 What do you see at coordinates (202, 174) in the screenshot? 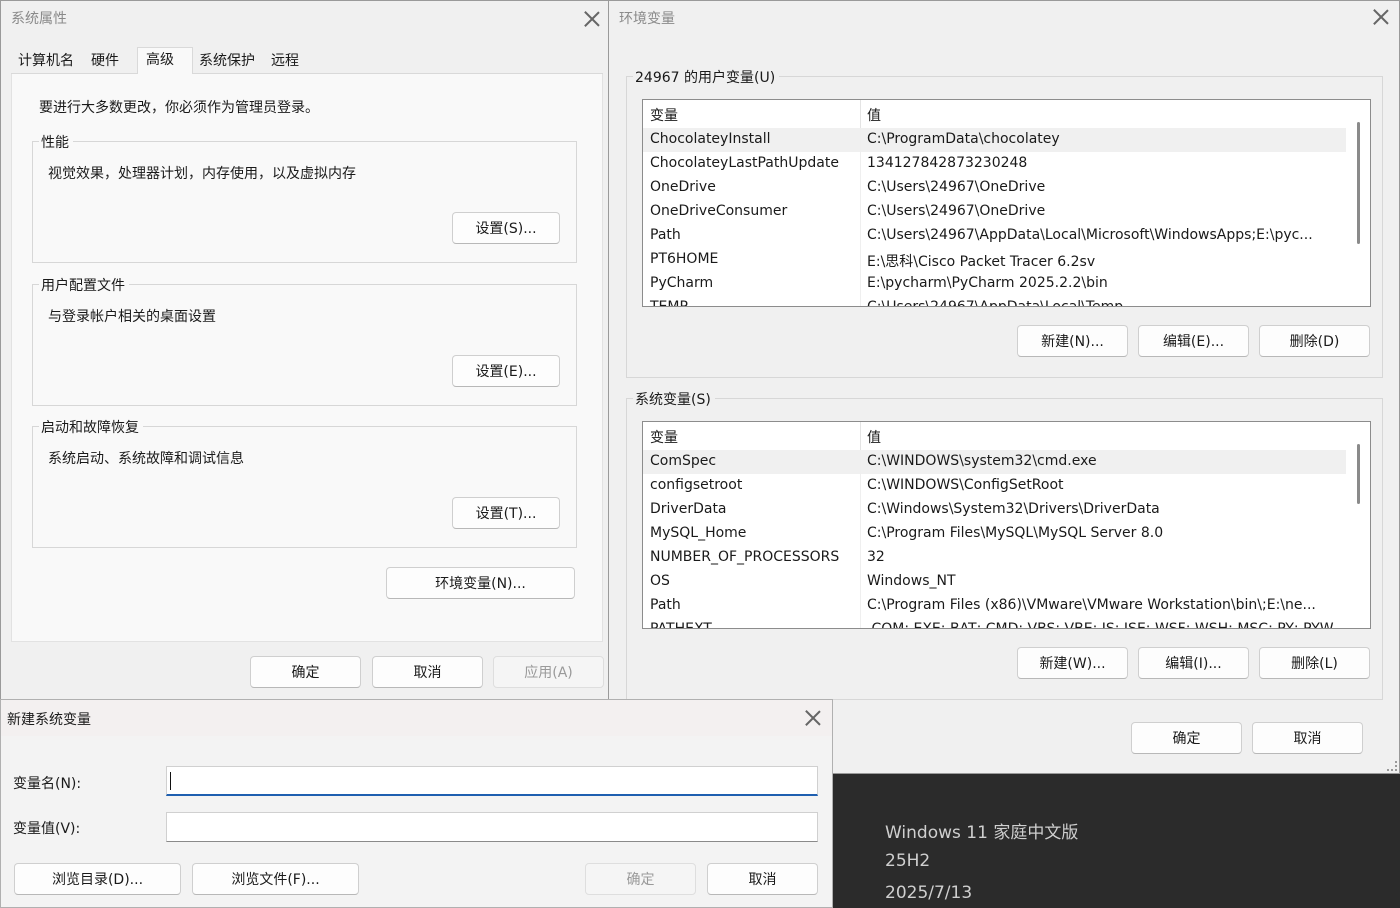
I see `performance-desc: 视觉效果，处理器计划，内存使用，以及虚拟内存` at bounding box center [202, 174].